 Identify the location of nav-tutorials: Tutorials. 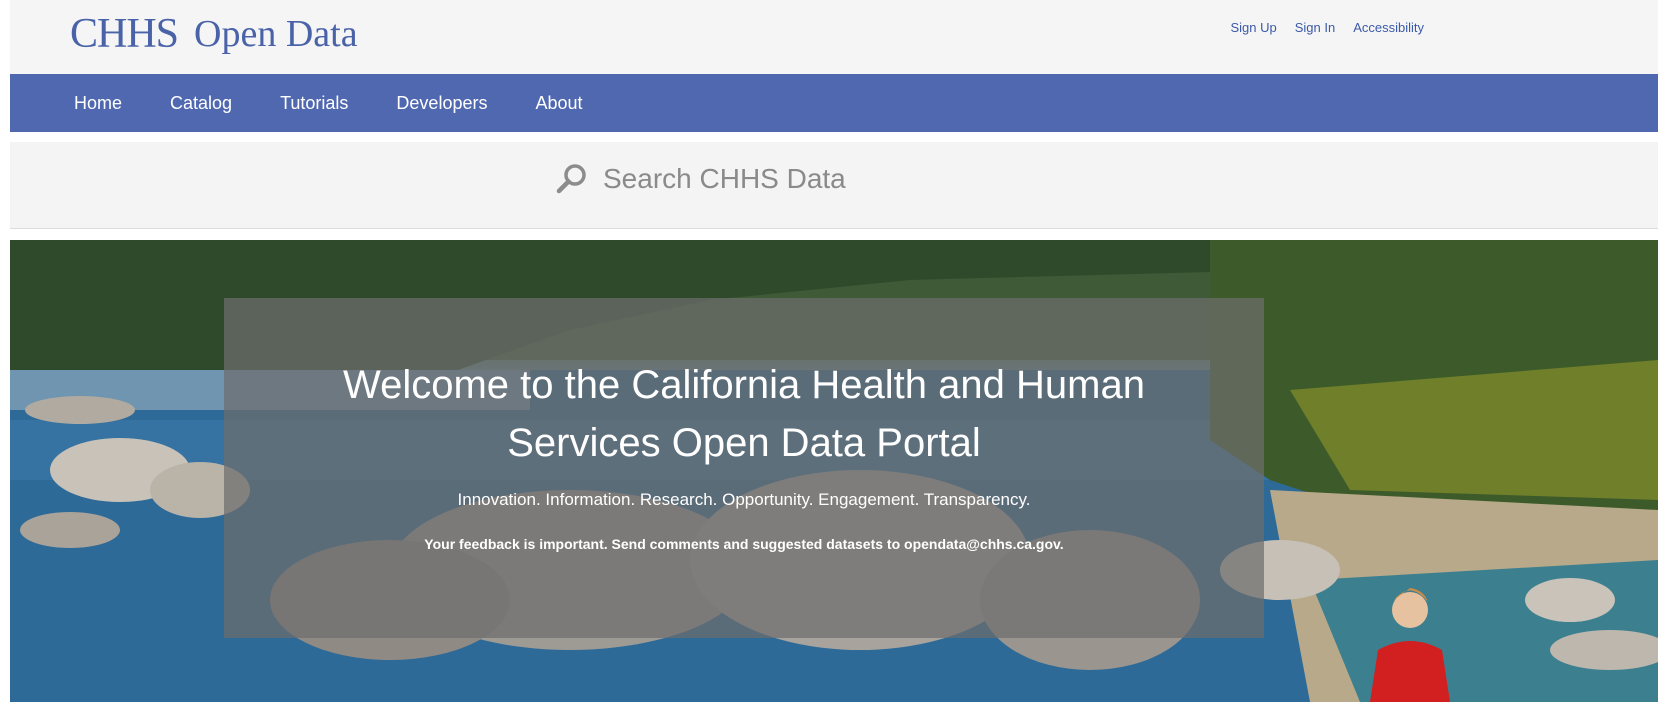
(314, 103).